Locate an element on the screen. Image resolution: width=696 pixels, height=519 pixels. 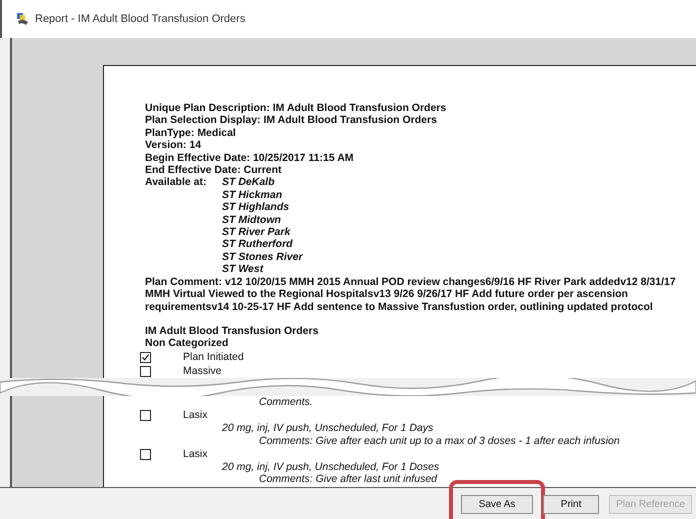
dialog-button: Print is located at coordinates (571, 504).